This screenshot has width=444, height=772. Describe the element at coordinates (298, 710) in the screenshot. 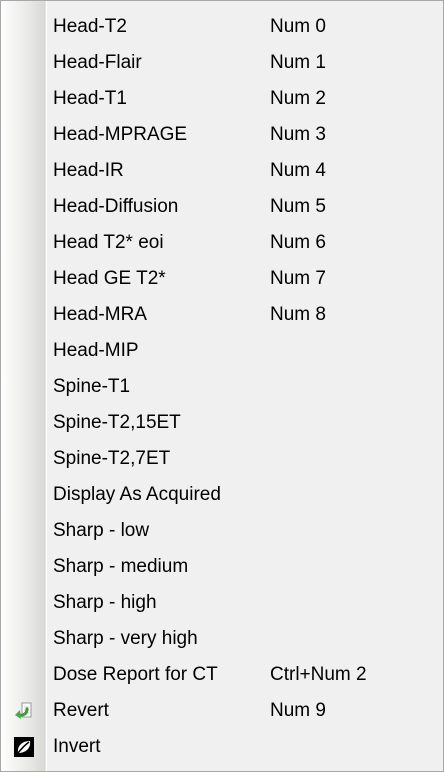

I see `menu-item-shortcut: Num 9` at that location.